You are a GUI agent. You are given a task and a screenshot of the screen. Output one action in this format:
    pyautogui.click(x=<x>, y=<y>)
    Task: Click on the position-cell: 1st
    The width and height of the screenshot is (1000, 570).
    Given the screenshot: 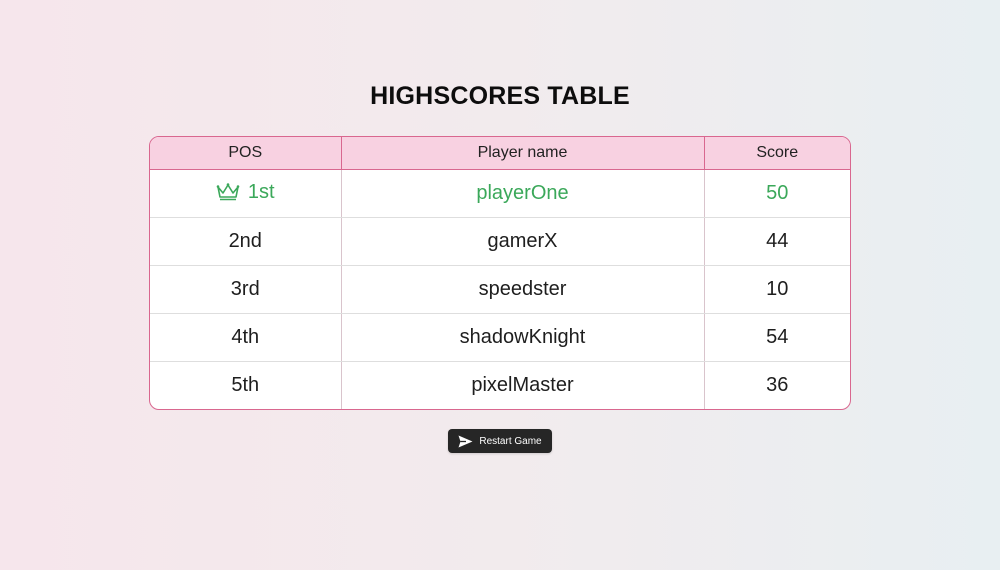 What is the action you would take?
    pyautogui.click(x=245, y=193)
    